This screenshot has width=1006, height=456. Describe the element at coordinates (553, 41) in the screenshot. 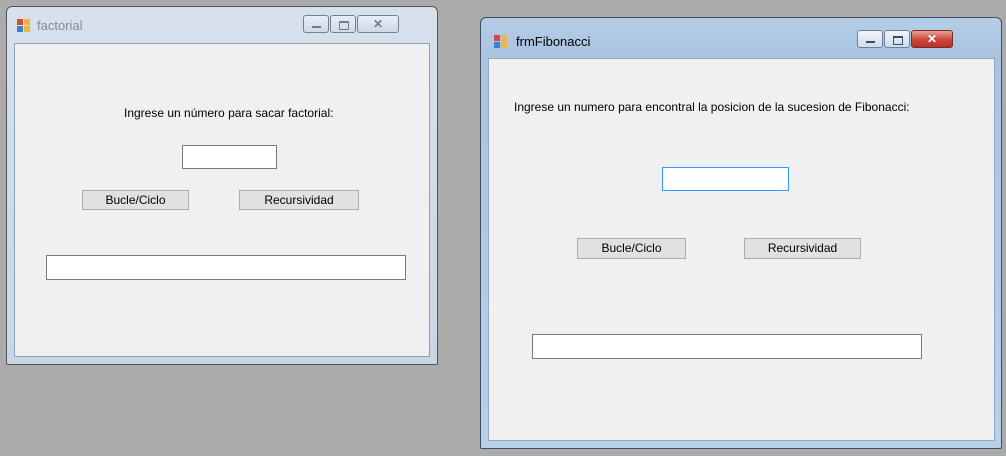

I see `window-title: frmFibonacci` at that location.